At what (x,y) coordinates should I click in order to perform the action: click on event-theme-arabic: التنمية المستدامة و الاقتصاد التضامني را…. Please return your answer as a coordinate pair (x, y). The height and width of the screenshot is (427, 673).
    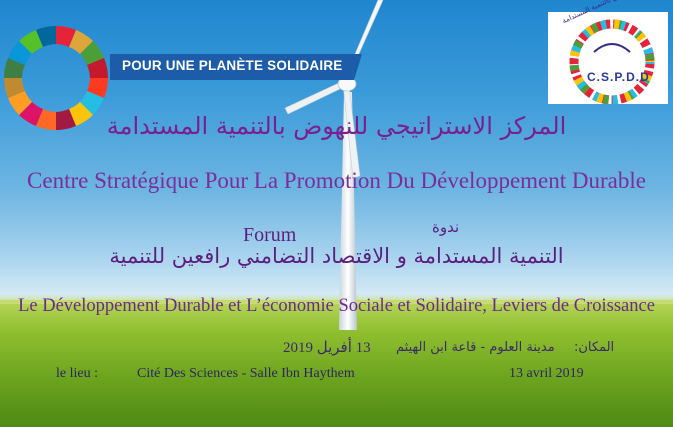
    Looking at the image, I should click on (336, 256).